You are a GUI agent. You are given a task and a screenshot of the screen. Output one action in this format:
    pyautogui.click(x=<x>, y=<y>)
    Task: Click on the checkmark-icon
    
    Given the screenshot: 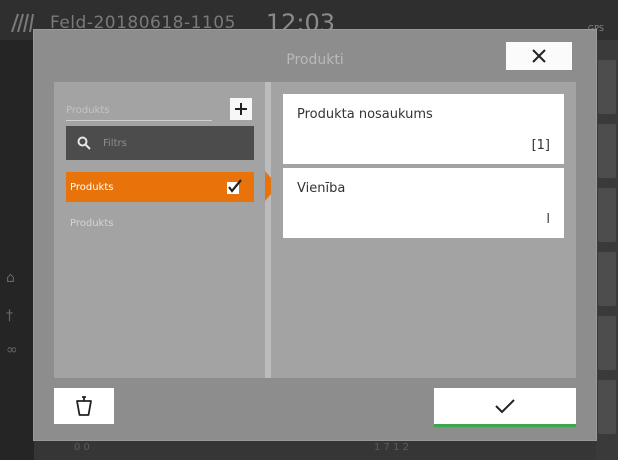 What is the action you would take?
    pyautogui.click(x=505, y=406)
    